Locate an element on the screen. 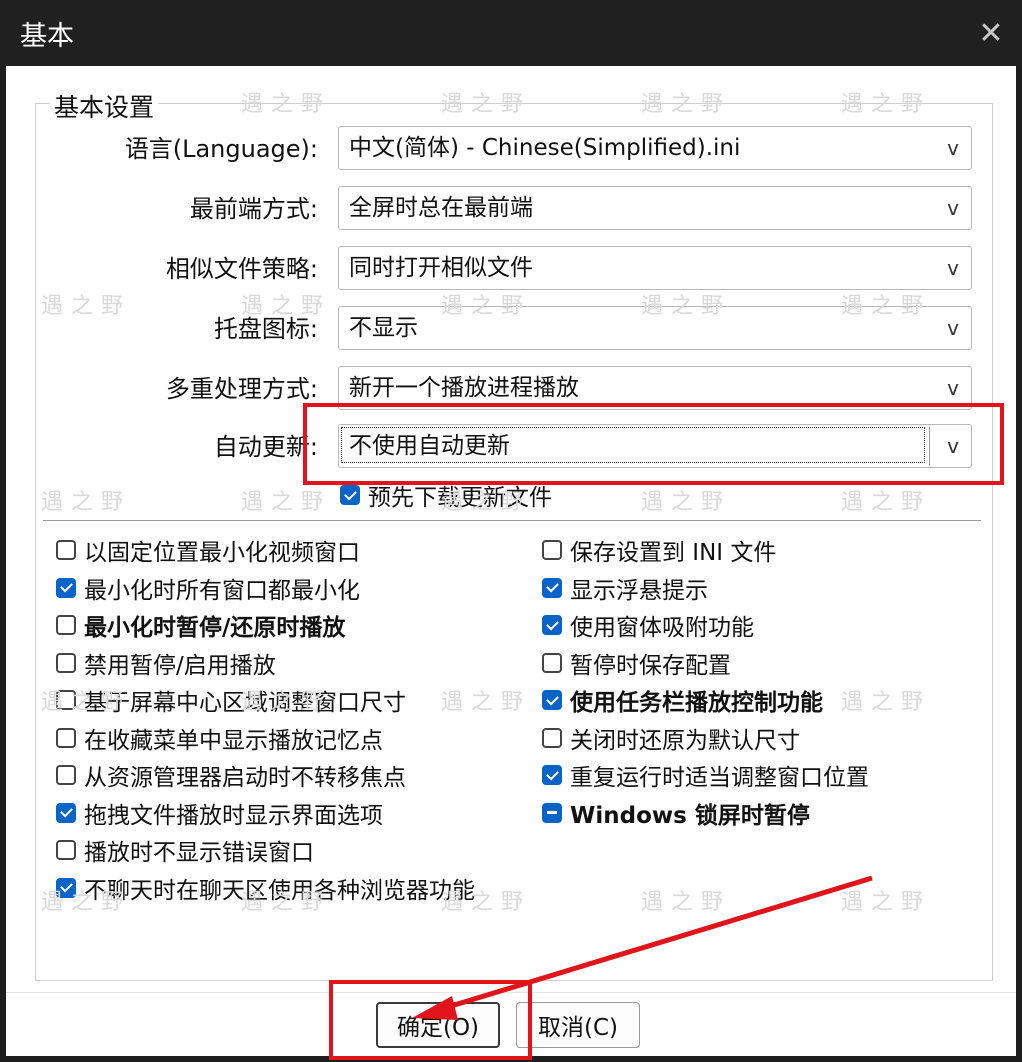 The image size is (1022, 1062). option-checkbox: 显示浮悬提示 is located at coordinates (625, 588).